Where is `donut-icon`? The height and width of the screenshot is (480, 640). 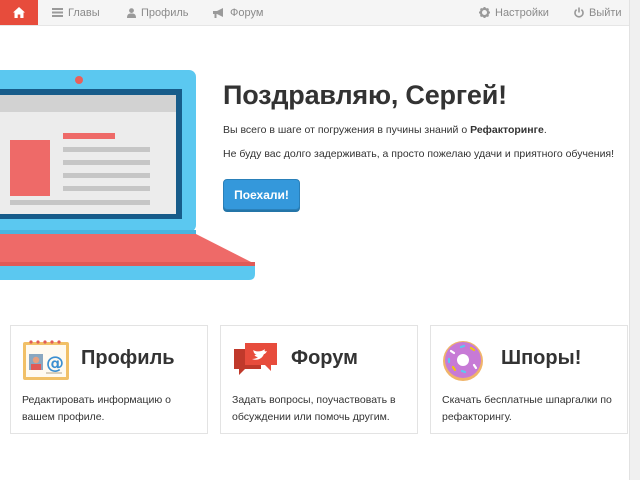 donut-icon is located at coordinates (463, 361).